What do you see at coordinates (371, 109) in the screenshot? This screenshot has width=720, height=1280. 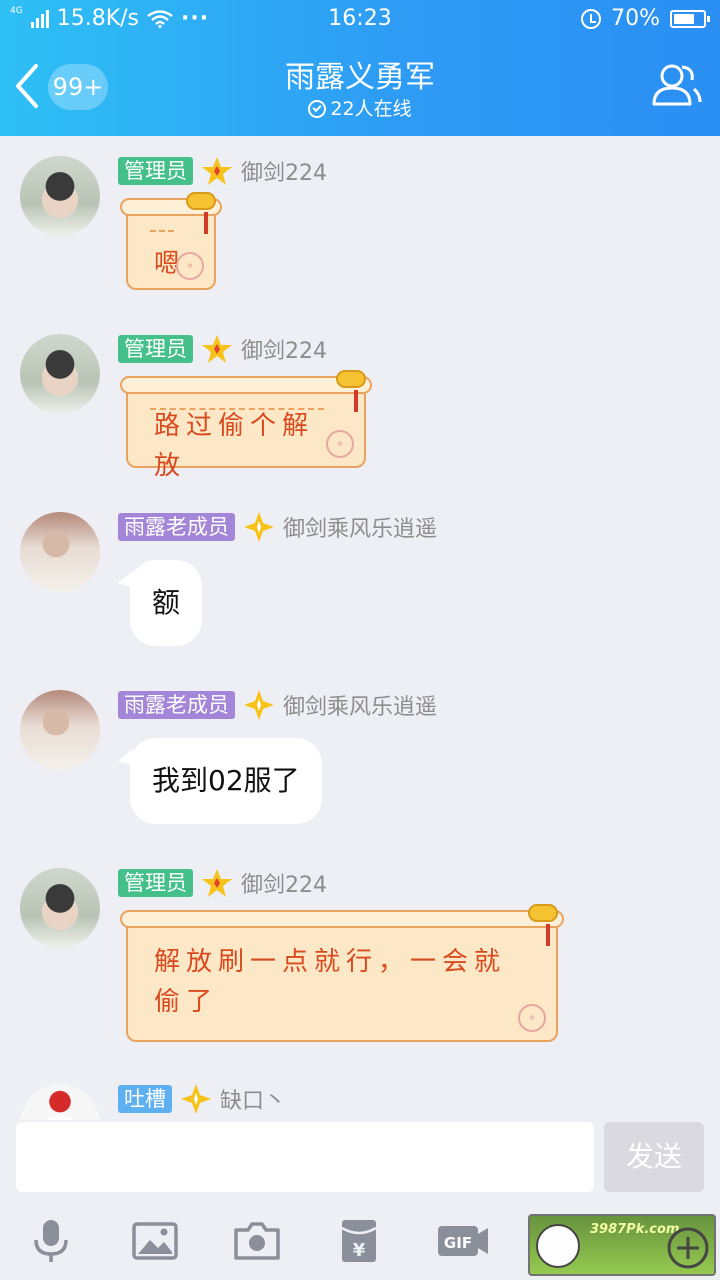 I see `online-count-label: 22人在线` at bounding box center [371, 109].